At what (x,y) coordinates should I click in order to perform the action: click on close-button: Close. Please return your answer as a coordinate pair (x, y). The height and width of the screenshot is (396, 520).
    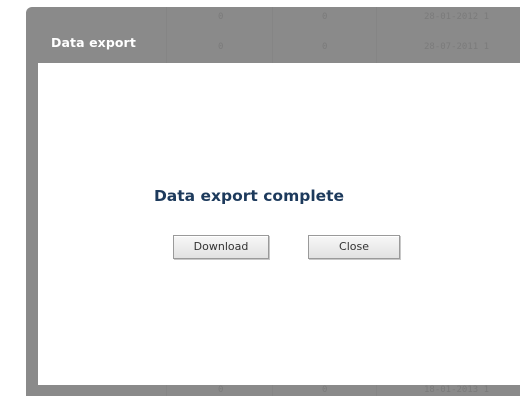
    Looking at the image, I should click on (354, 247).